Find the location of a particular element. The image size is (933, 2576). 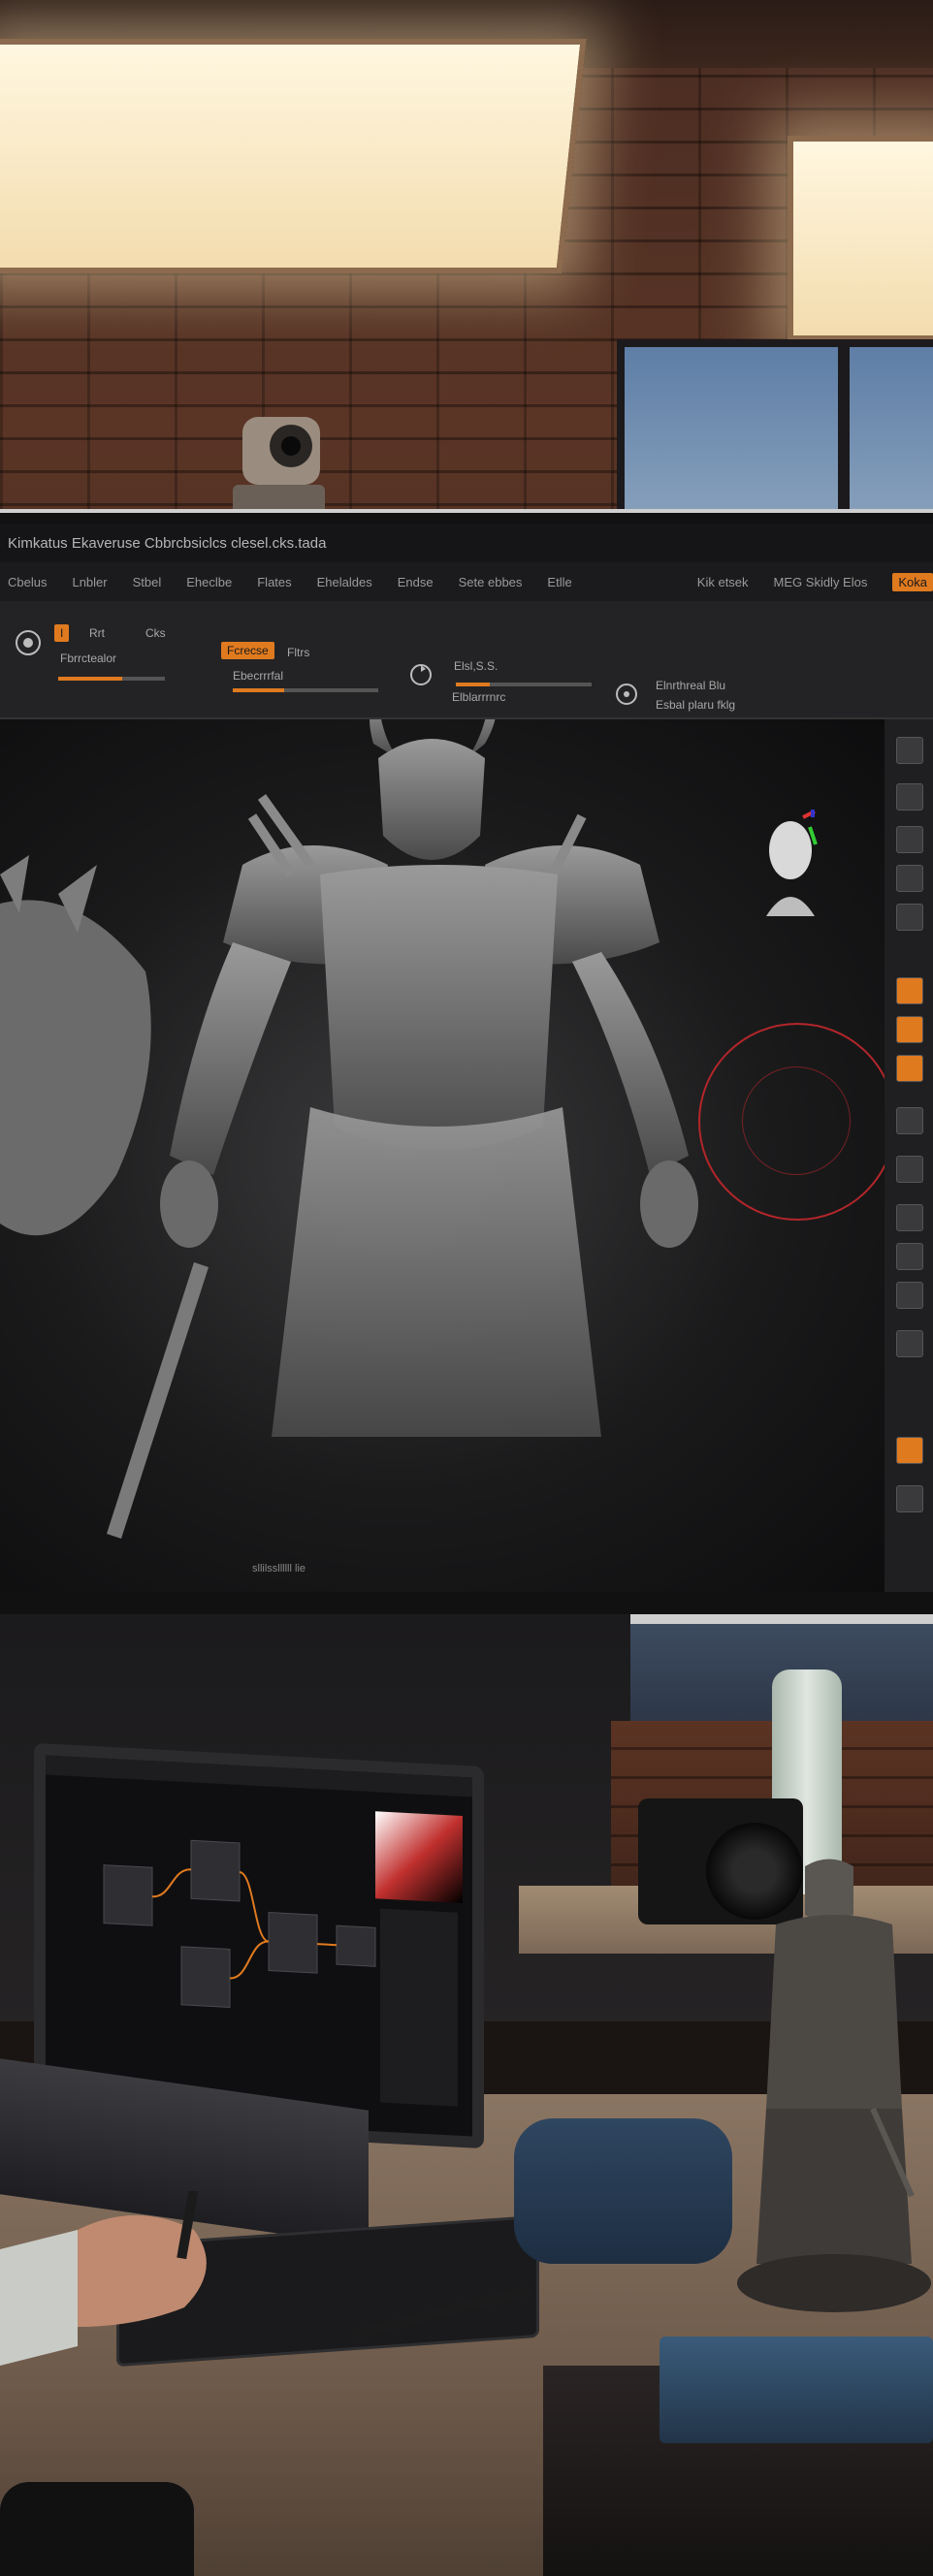

toolbar-sub: Elblarrrnrc is located at coordinates (479, 697).